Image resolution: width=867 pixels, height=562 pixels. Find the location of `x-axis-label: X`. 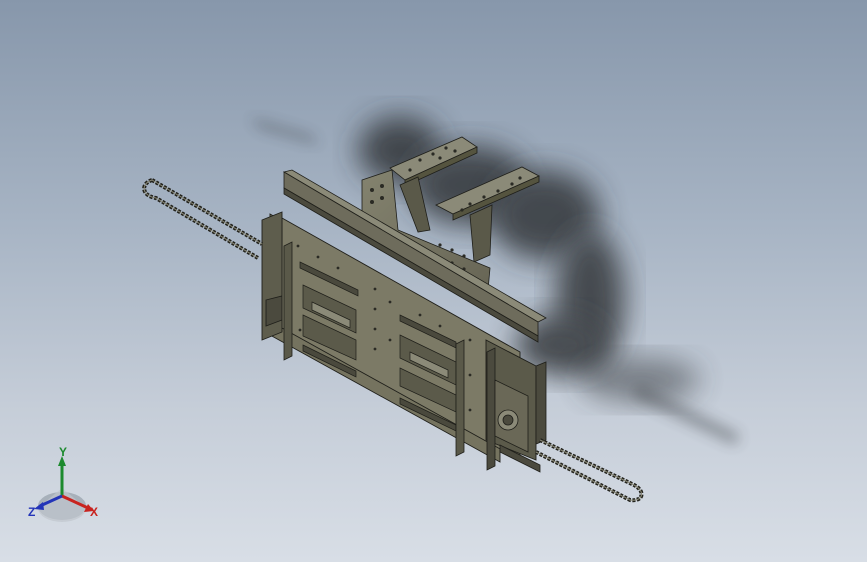

x-axis-label: X is located at coordinates (94, 512).